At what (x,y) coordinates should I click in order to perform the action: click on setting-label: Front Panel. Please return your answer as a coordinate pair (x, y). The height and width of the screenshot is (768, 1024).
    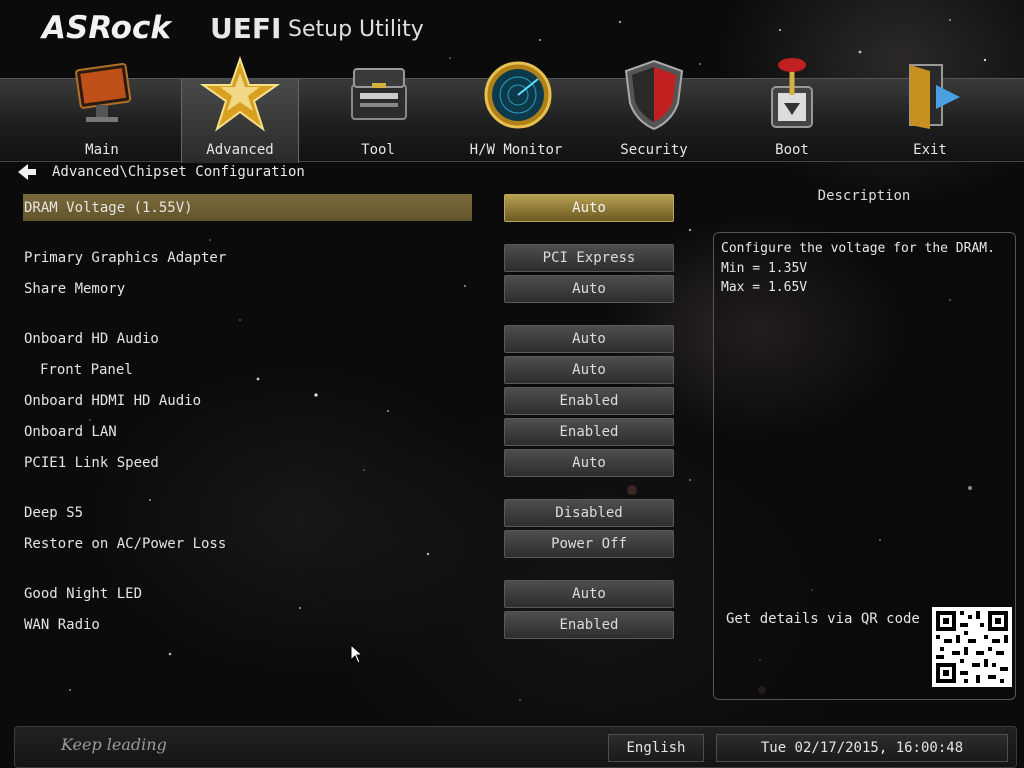
    Looking at the image, I should click on (86, 370).